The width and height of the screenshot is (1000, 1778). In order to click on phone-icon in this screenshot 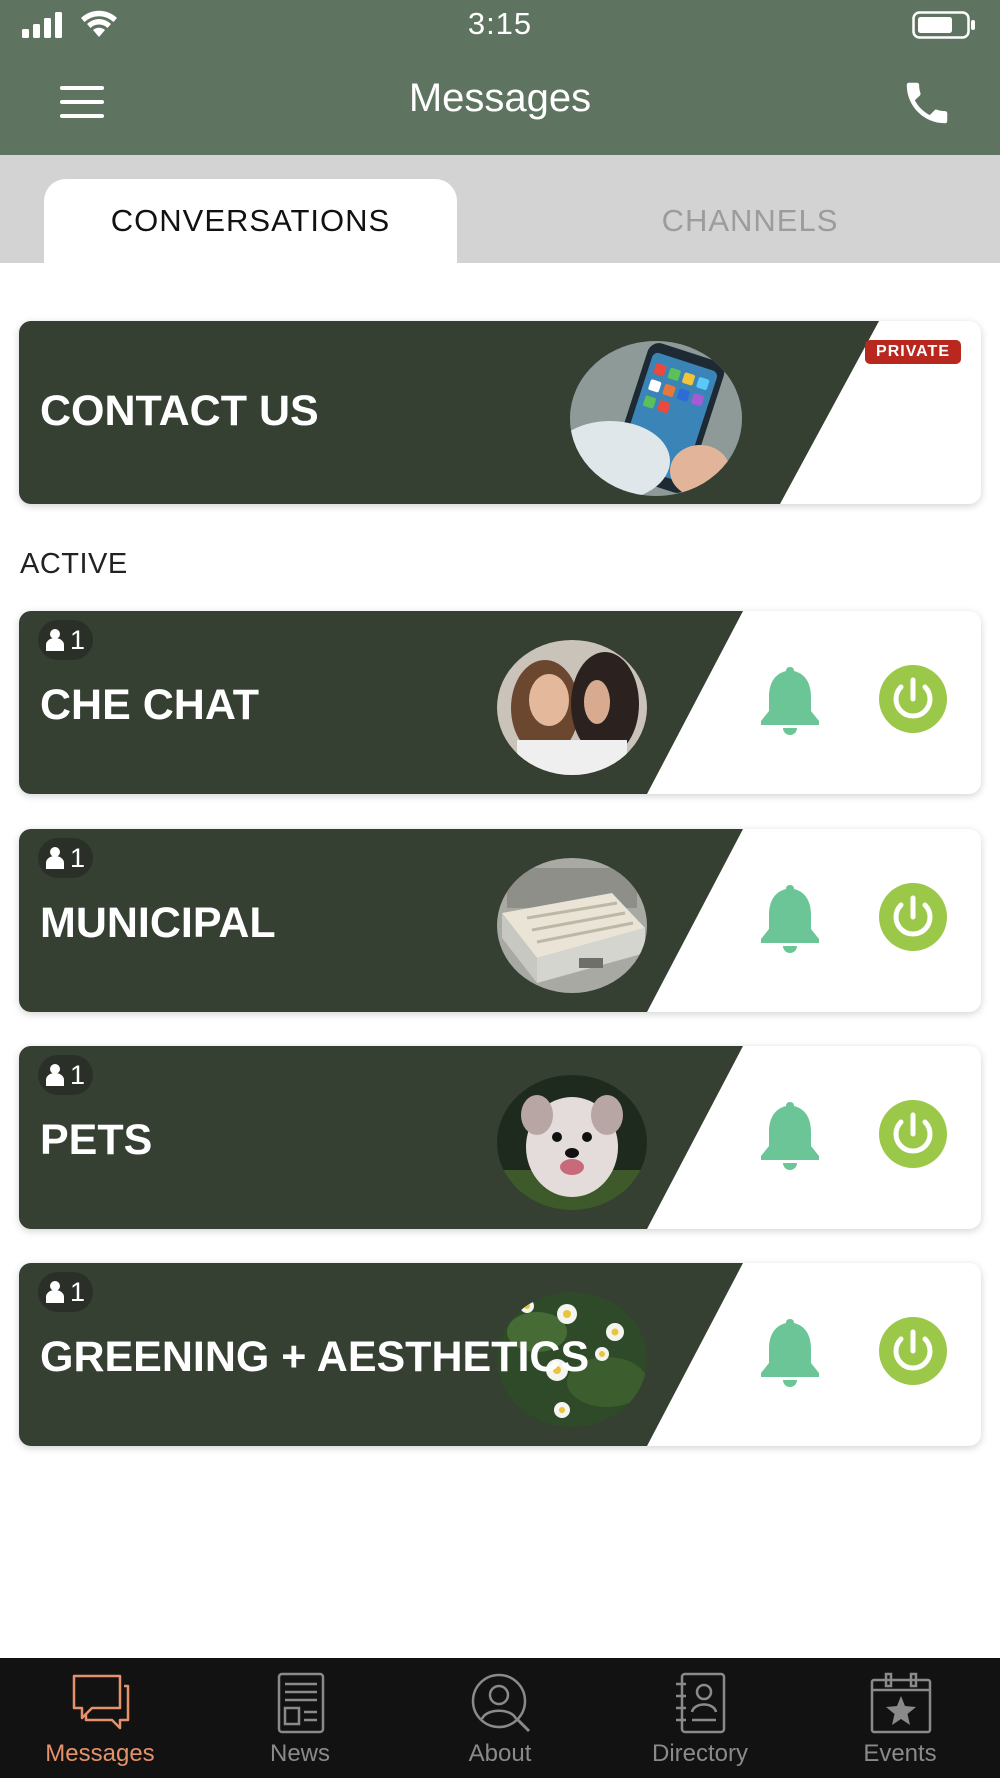, I will do `click(927, 103)`.